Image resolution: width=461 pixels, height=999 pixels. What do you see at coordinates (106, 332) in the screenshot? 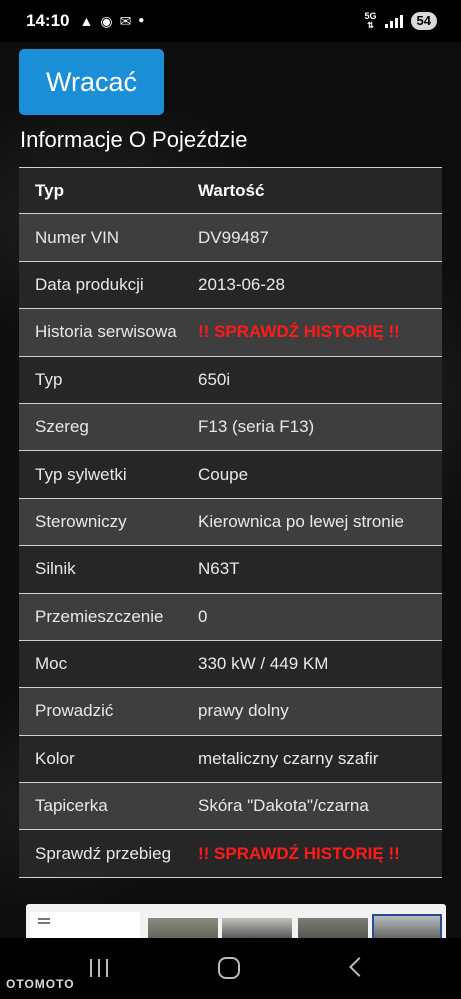
I see `row-label: Historia serwisowa` at bounding box center [106, 332].